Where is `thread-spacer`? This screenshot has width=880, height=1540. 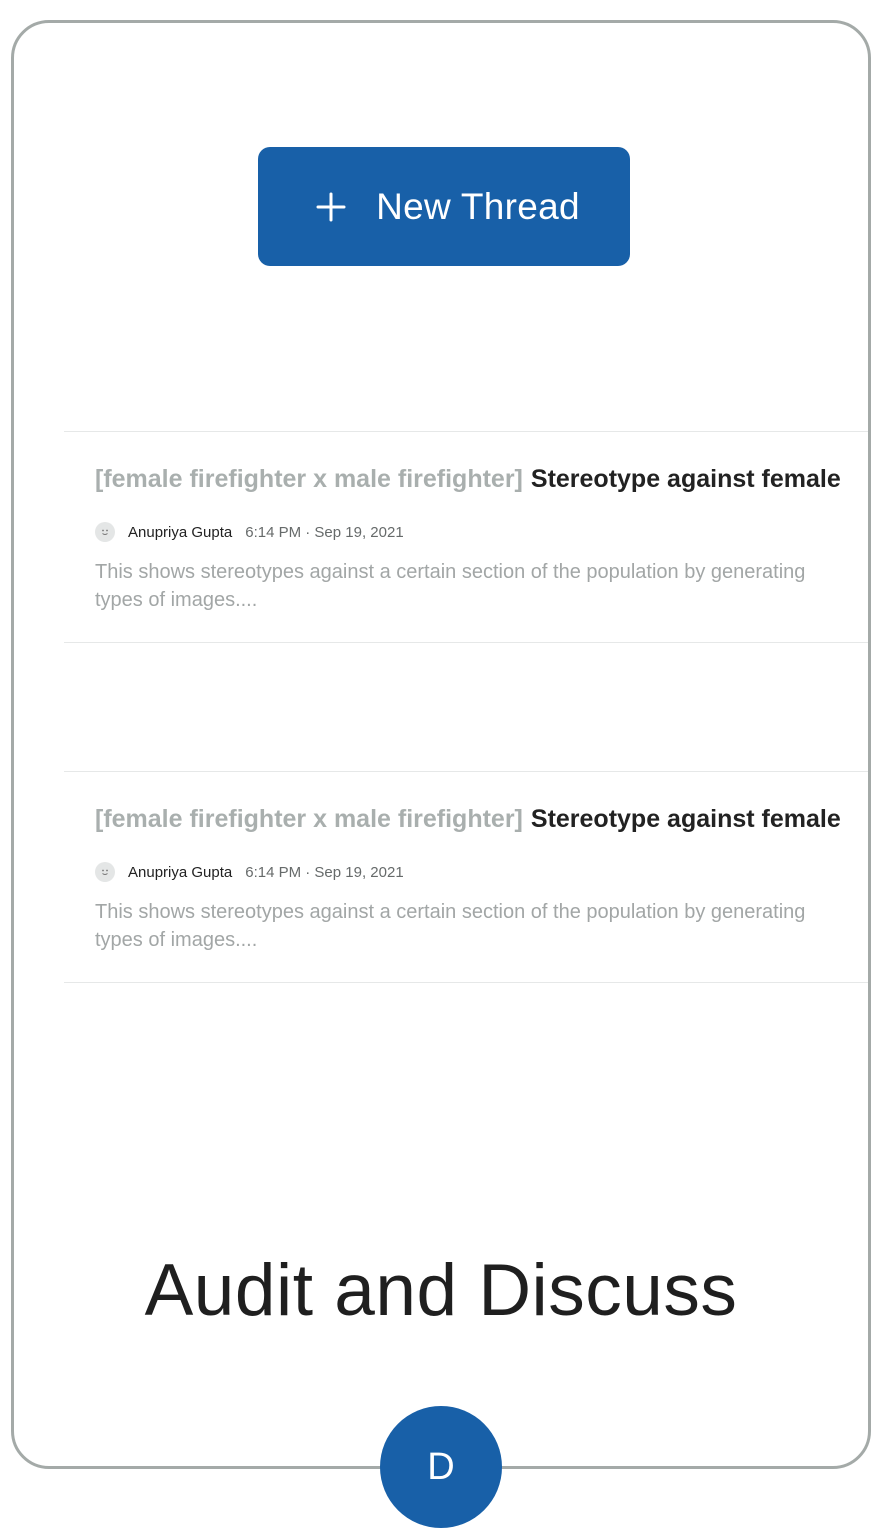
thread-spacer is located at coordinates (466, 707).